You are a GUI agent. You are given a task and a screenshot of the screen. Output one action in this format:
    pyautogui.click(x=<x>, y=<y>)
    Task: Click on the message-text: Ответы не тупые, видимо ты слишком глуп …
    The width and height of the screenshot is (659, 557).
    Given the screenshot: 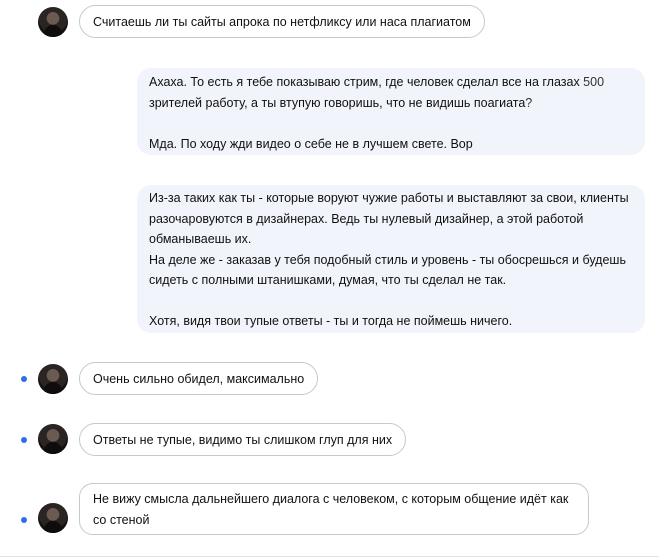 What is the action you would take?
    pyautogui.click(x=243, y=440)
    